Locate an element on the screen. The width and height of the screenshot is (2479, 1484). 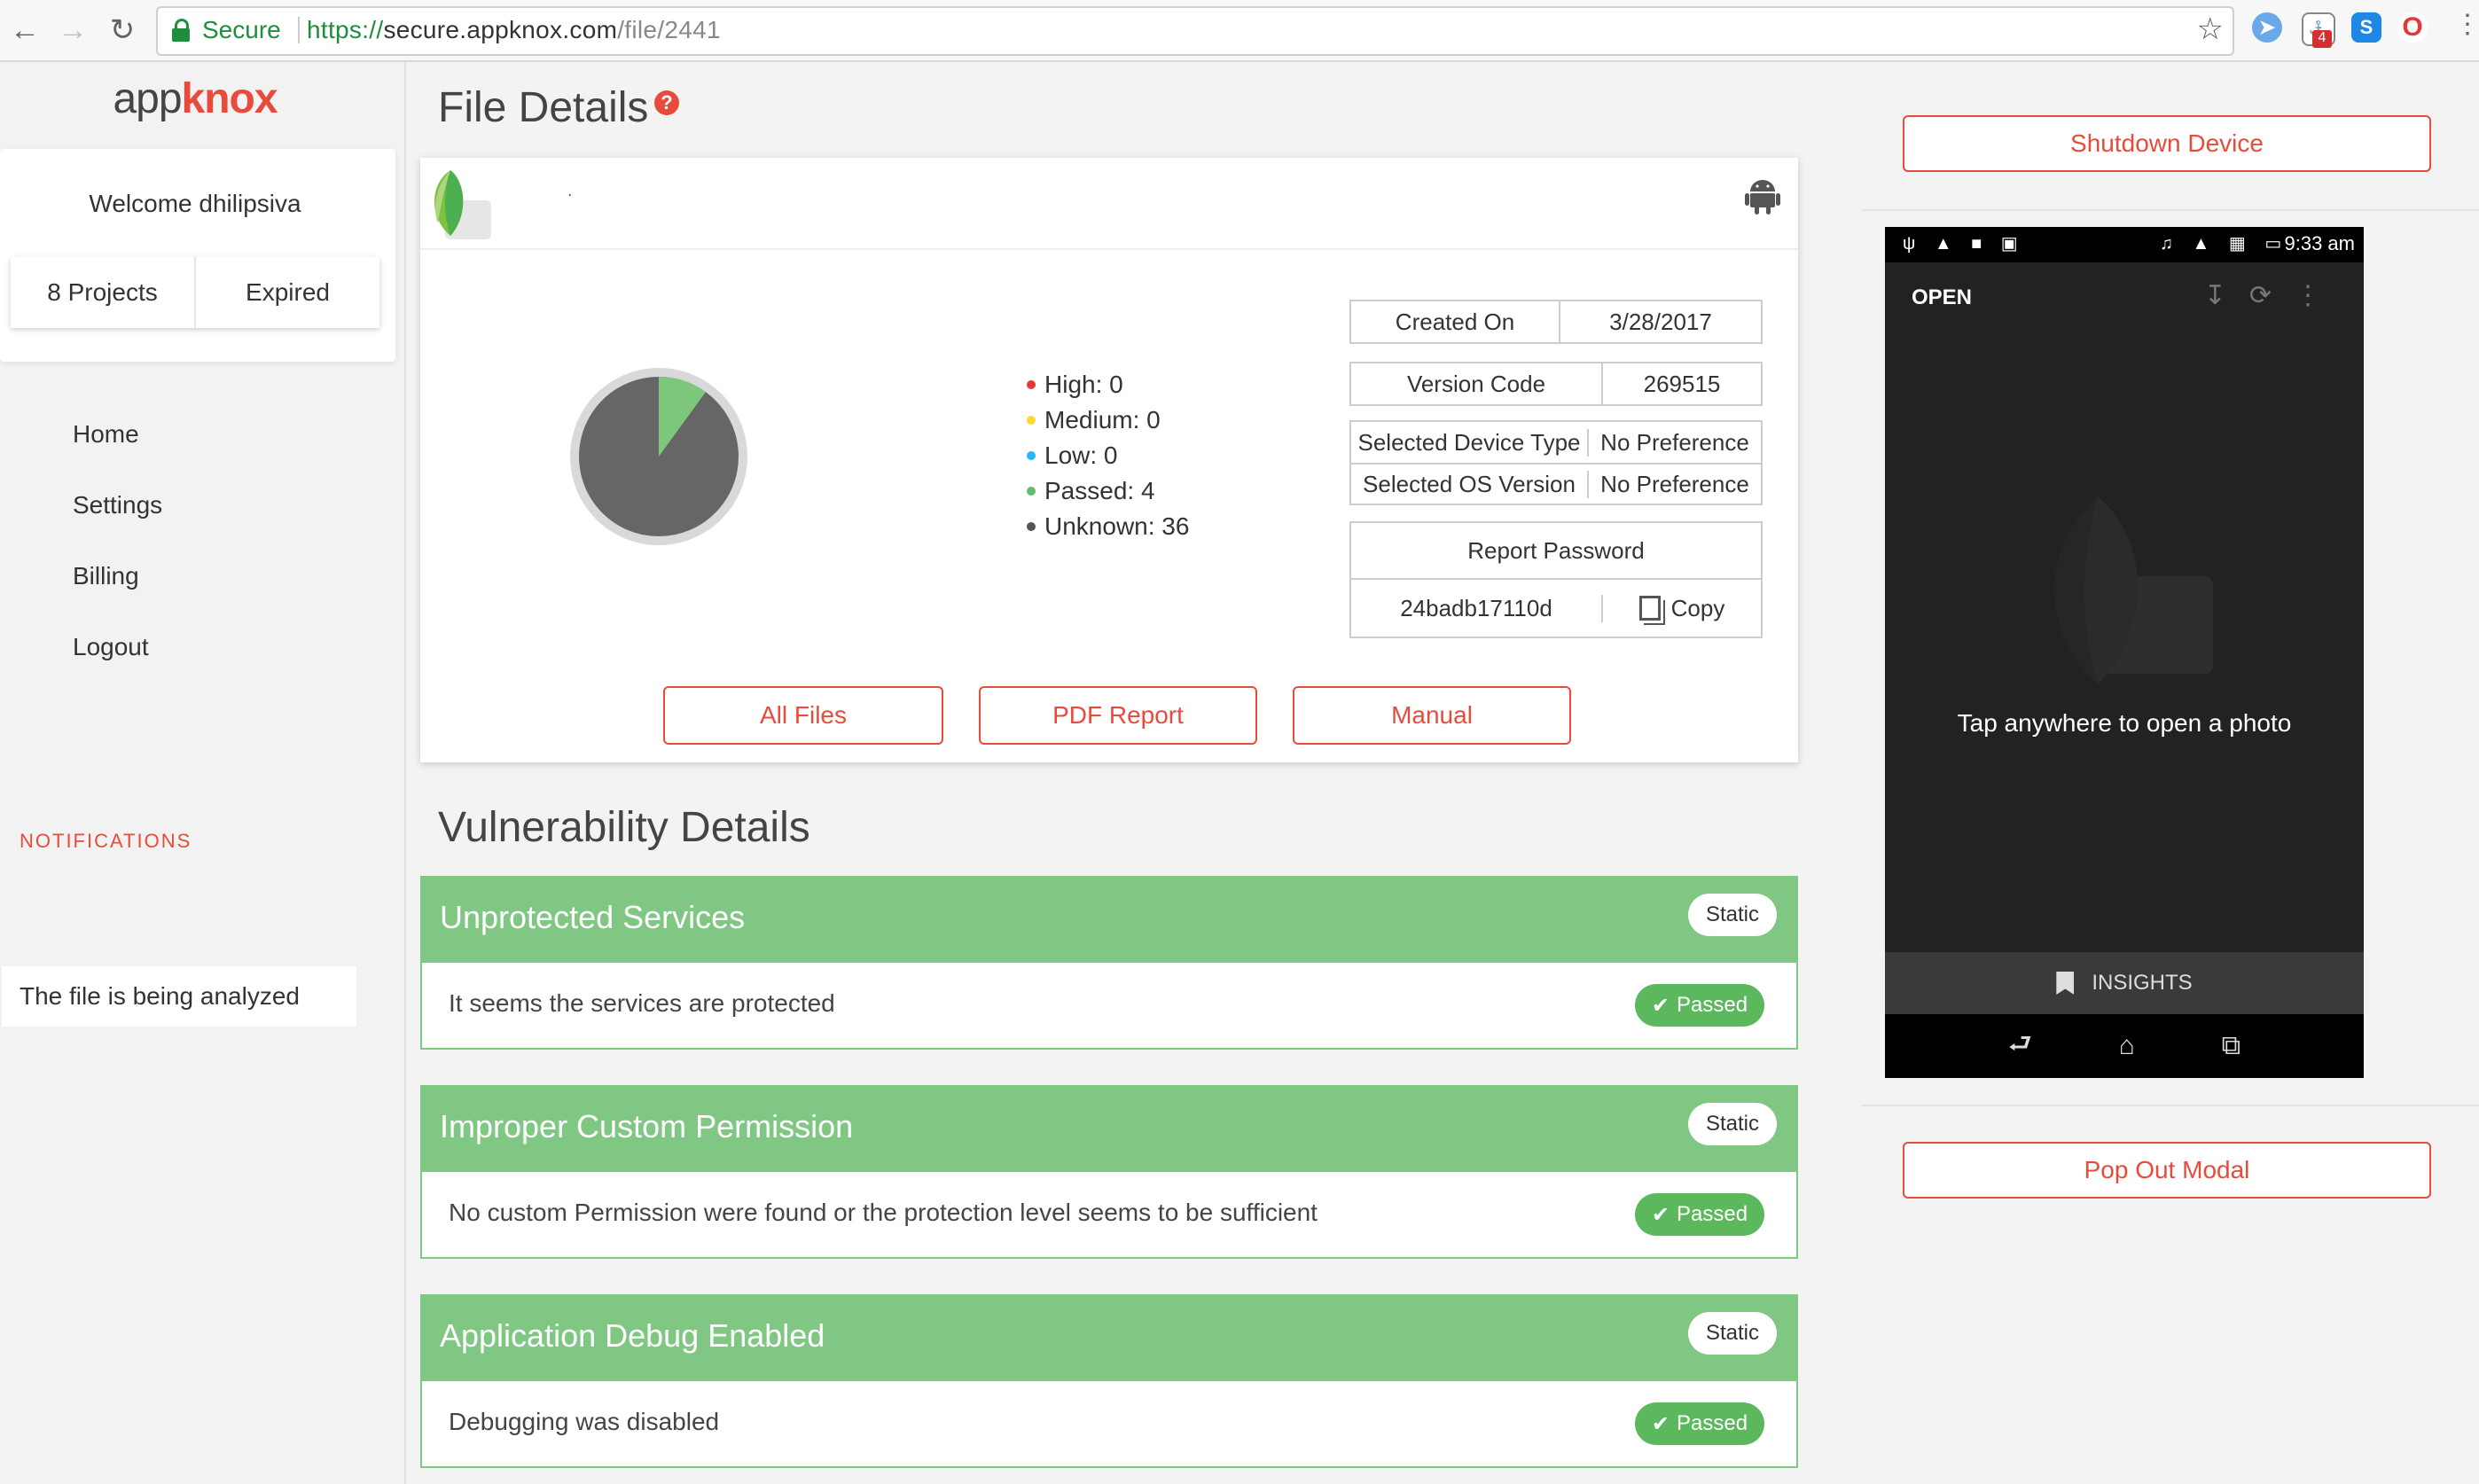
os-version-value: No Preference is located at coordinates (1675, 483).